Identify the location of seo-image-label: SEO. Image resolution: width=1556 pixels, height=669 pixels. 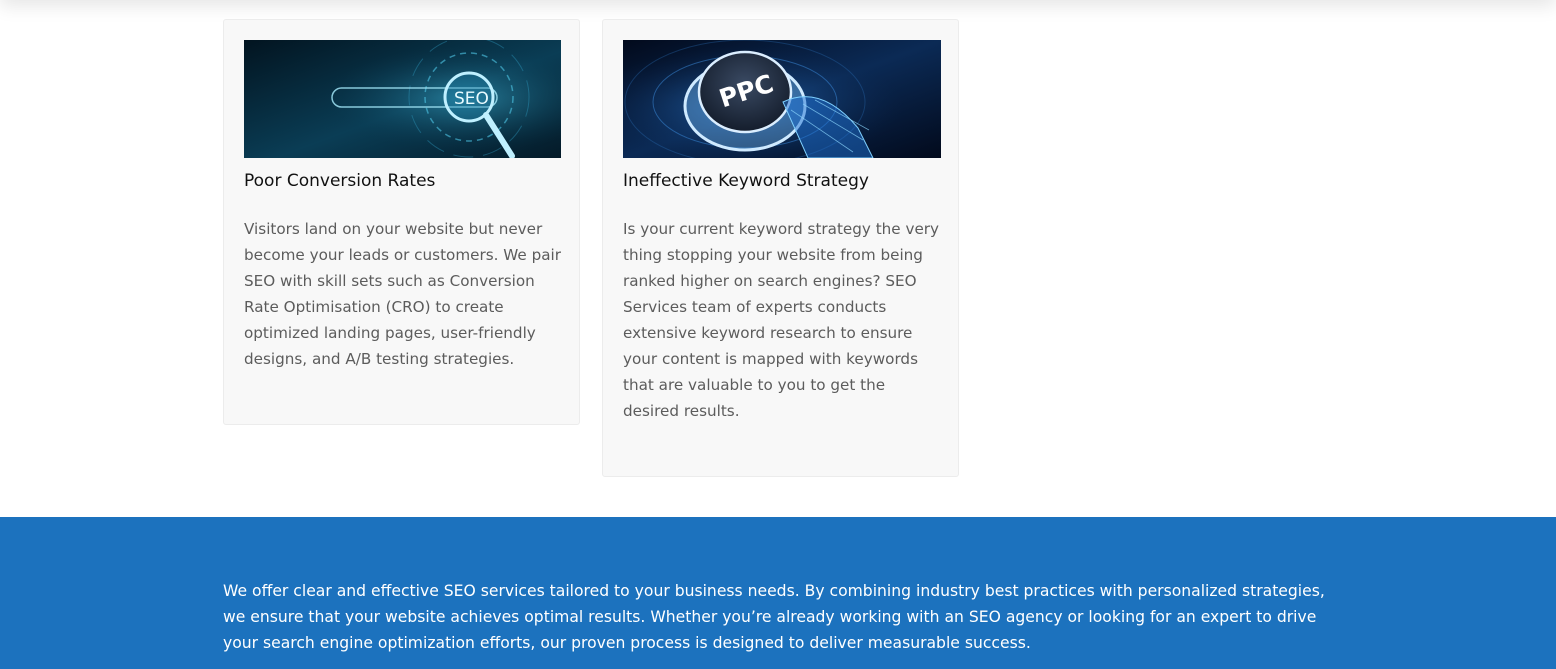
(471, 99).